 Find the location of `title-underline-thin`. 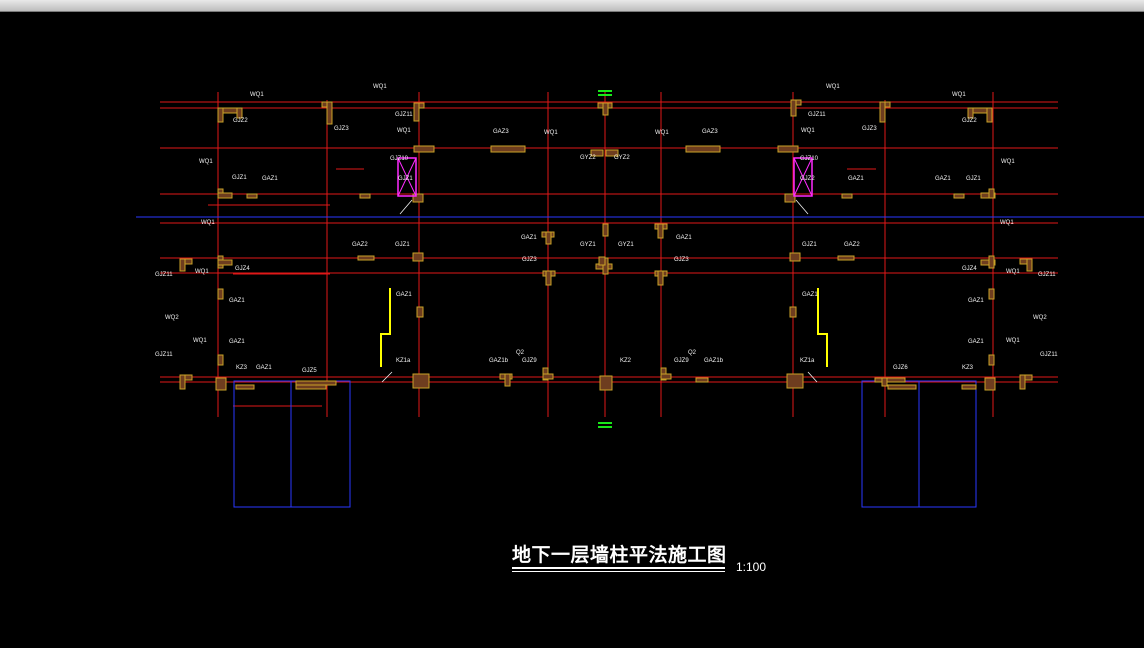

title-underline-thin is located at coordinates (618, 571).